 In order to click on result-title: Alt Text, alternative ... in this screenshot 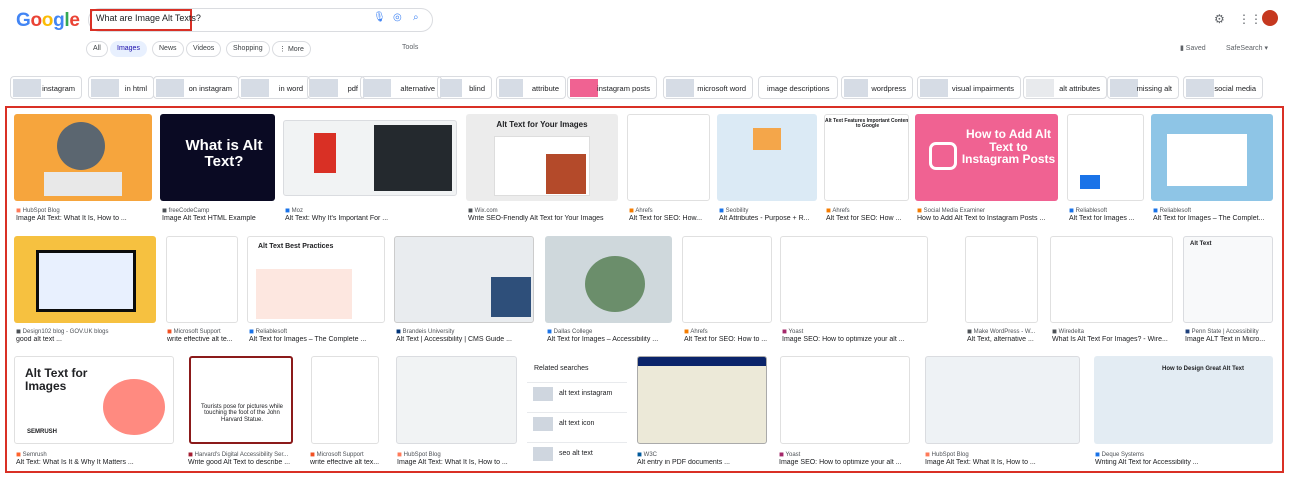, I will do `click(1007, 339)`.